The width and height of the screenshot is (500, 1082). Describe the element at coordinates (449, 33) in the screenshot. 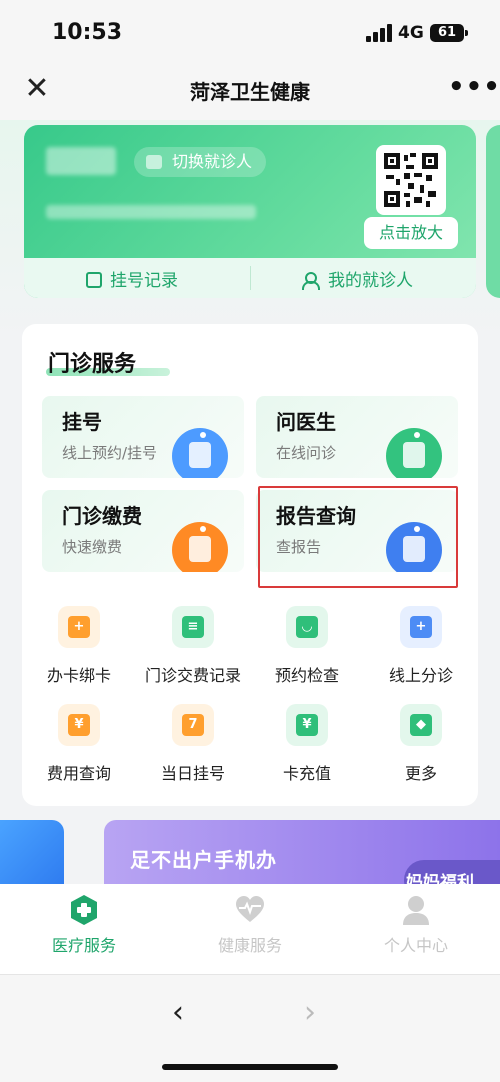

I see `battery-icon: 61` at that location.